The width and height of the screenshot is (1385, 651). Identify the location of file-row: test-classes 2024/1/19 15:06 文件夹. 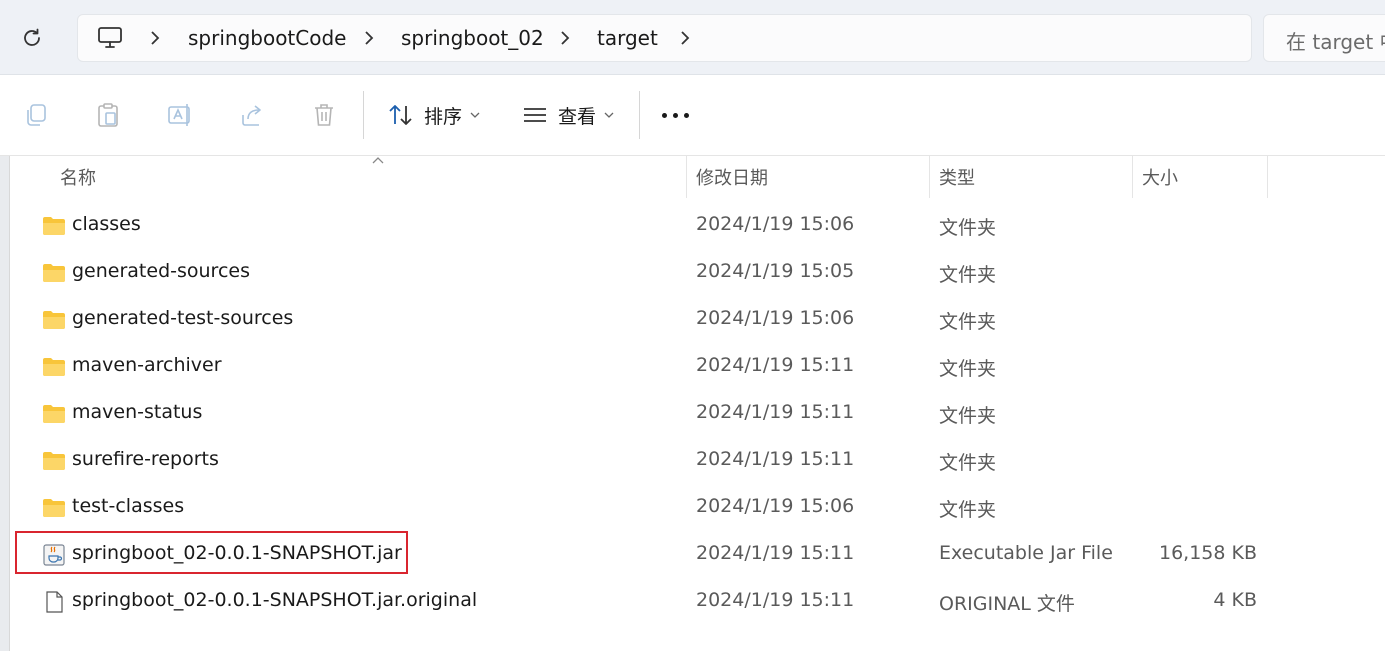
(697, 508).